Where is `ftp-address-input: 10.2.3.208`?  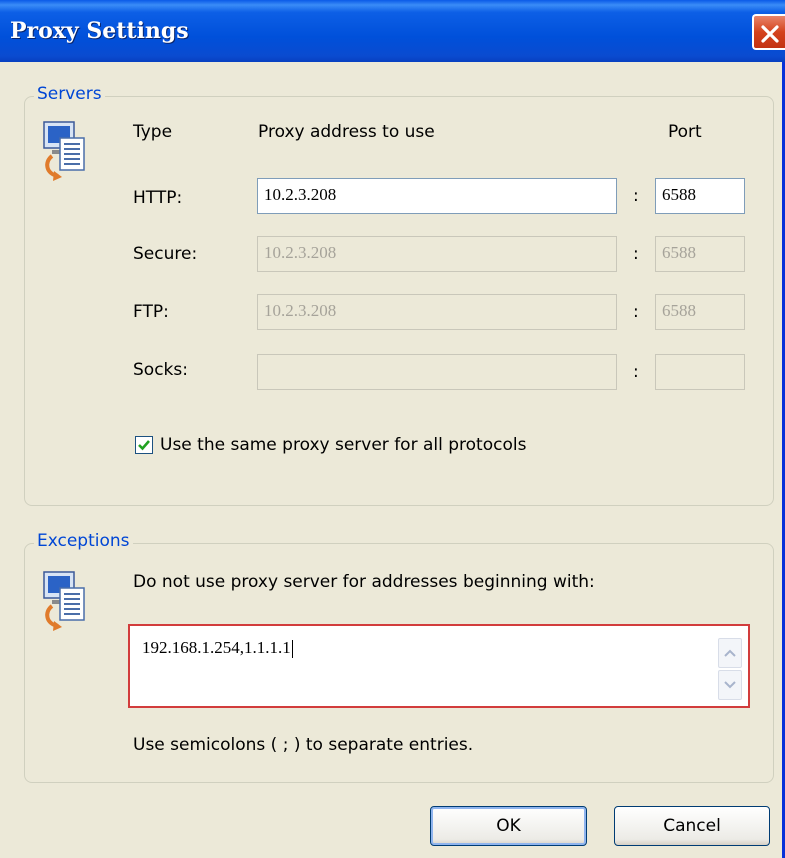 ftp-address-input: 10.2.3.208 is located at coordinates (437, 312).